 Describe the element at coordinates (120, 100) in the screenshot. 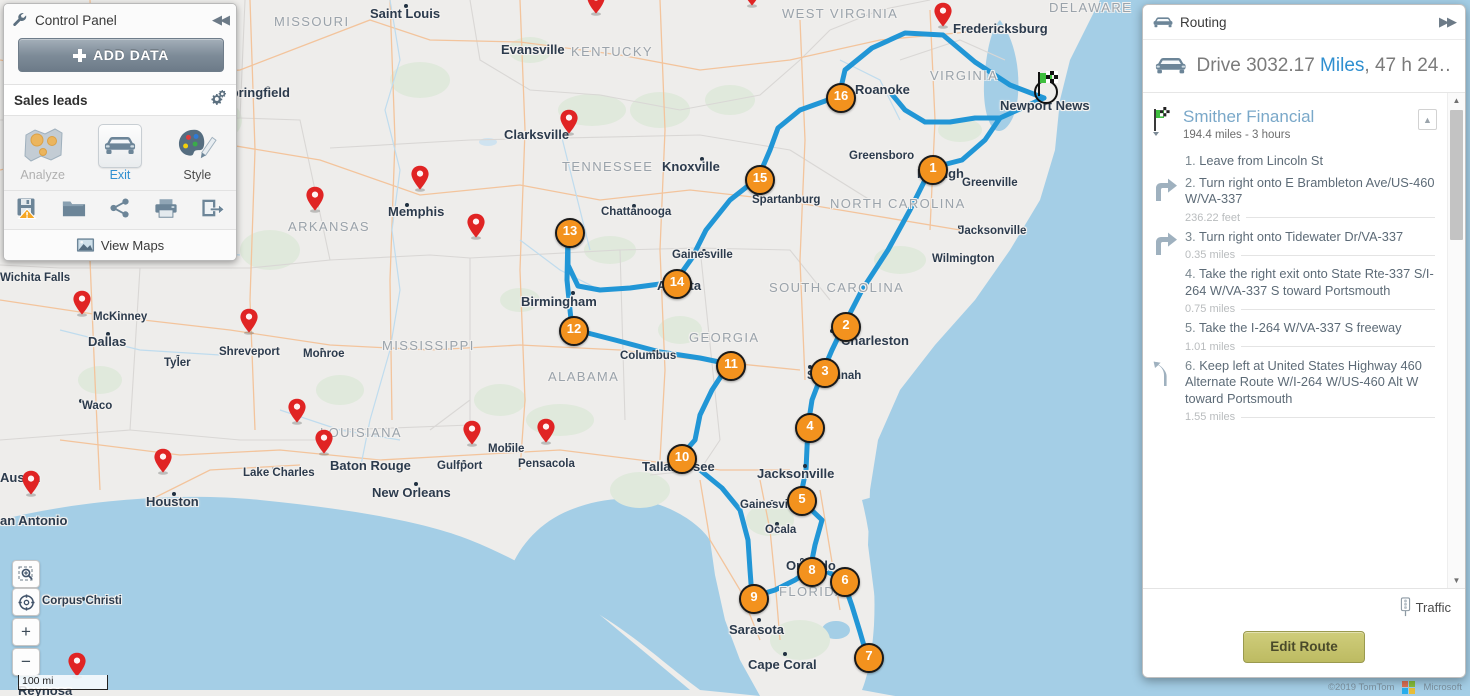

I see `layer-row-sales-leads: Sales leads` at that location.